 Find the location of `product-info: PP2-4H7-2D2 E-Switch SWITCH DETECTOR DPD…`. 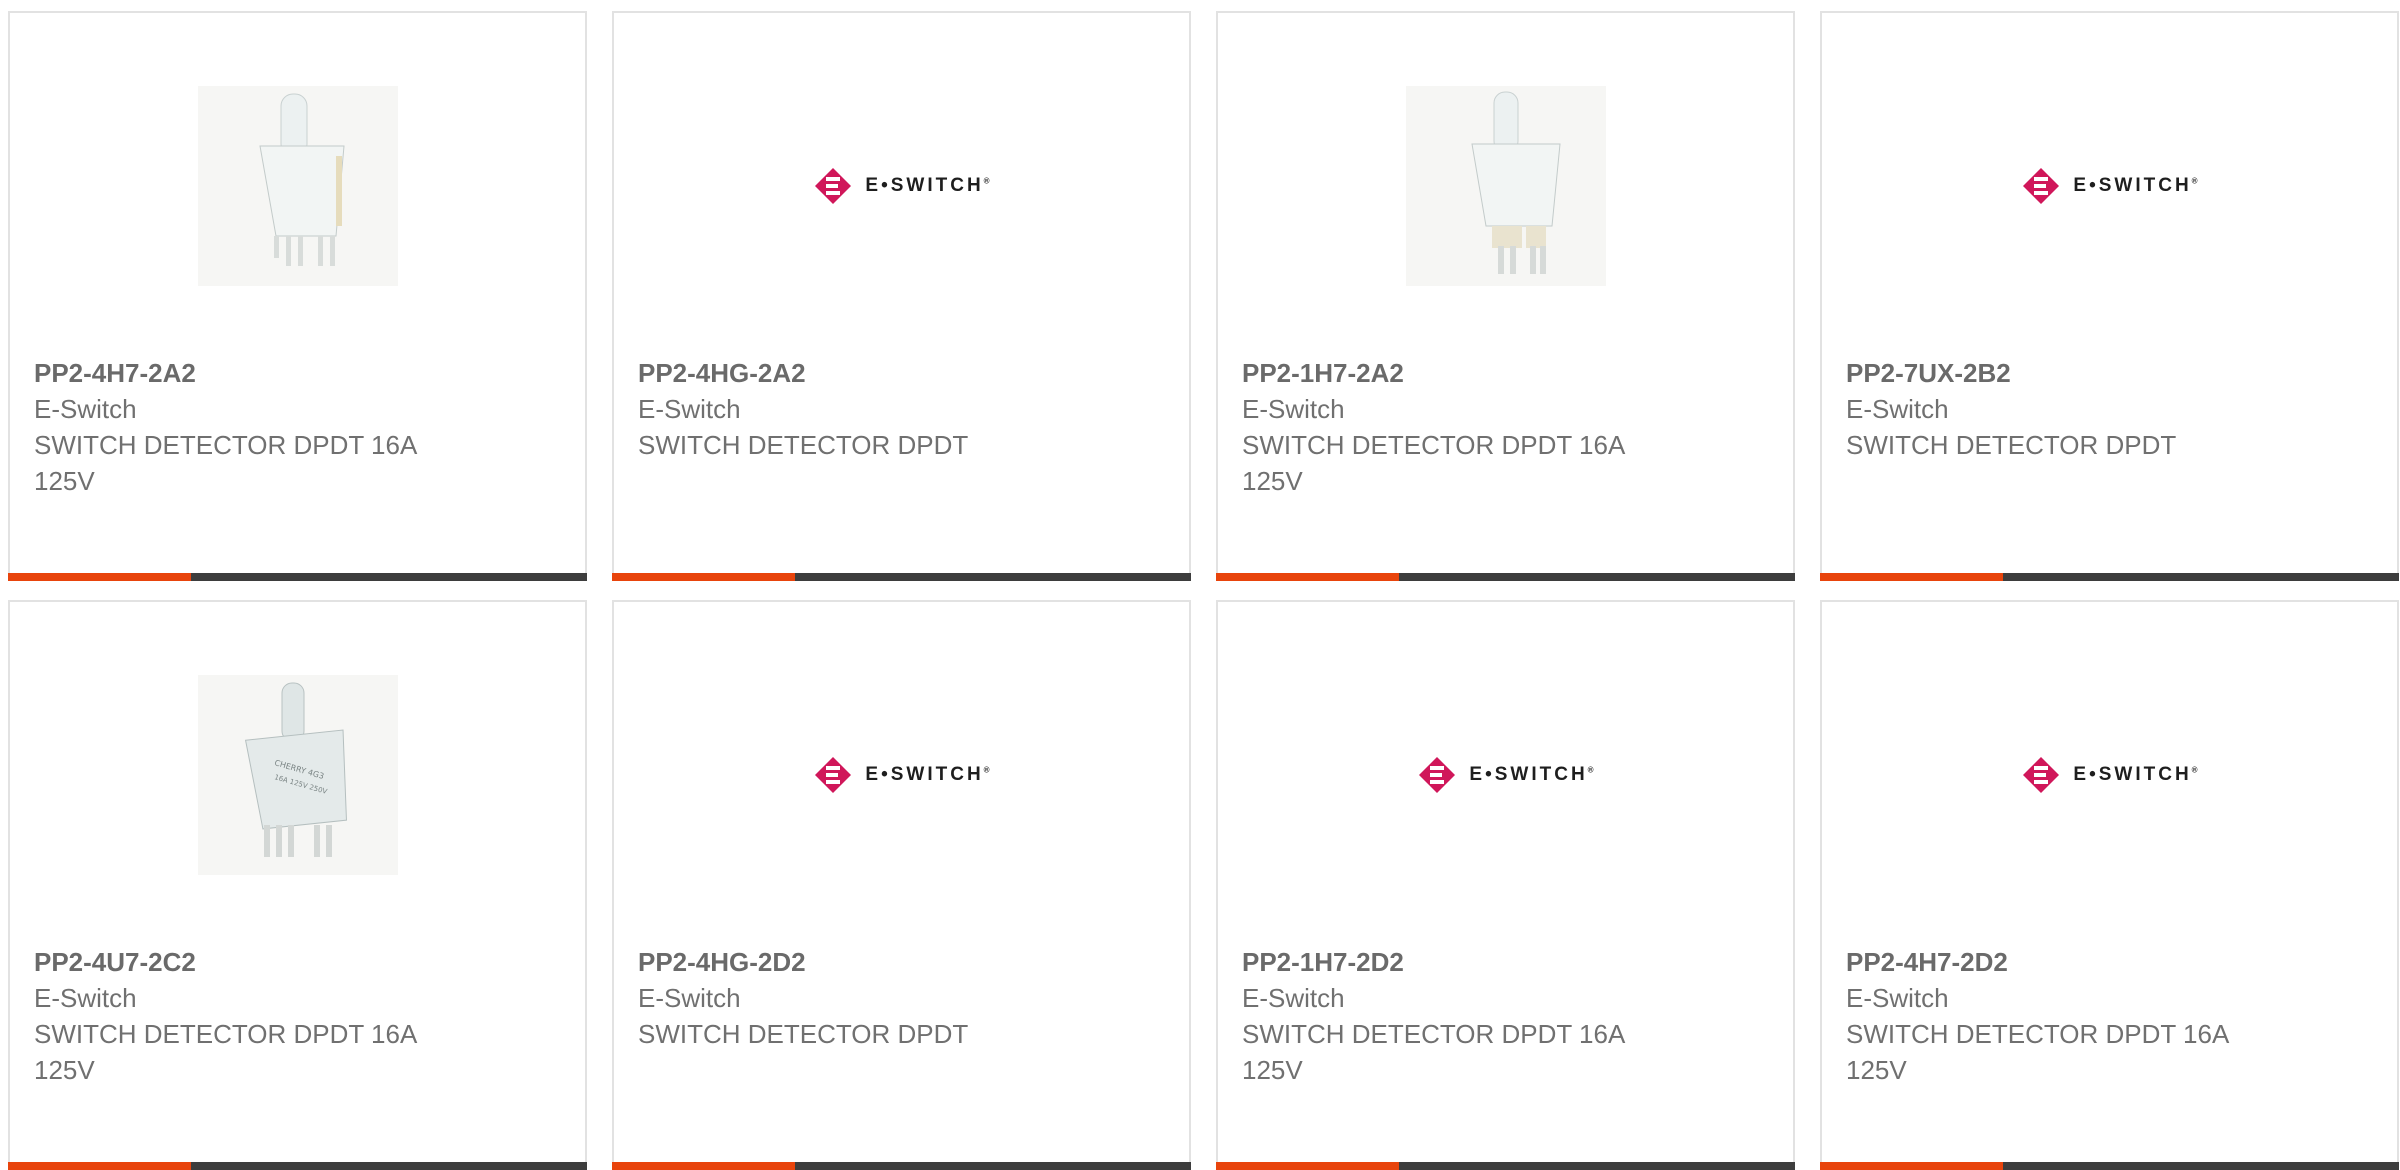

product-info: PP2-4H7-2D2 E-Switch SWITCH DETECTOR DPD… is located at coordinates (2109, 1016).